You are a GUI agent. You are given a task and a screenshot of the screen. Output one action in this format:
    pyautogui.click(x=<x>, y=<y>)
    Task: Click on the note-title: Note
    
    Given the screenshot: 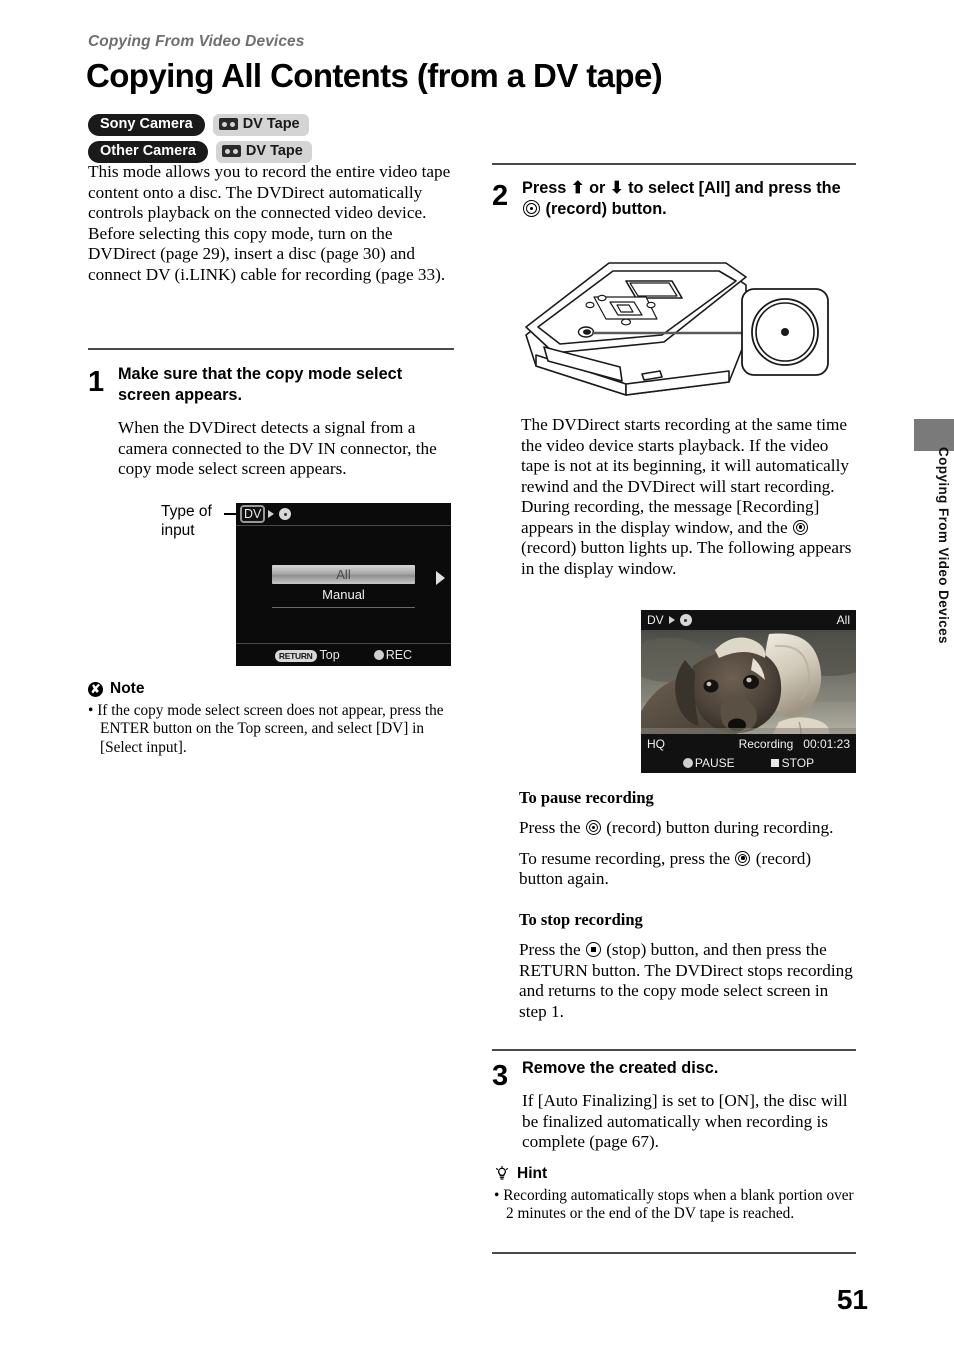 What is the action you would take?
    pyautogui.click(x=127, y=688)
    